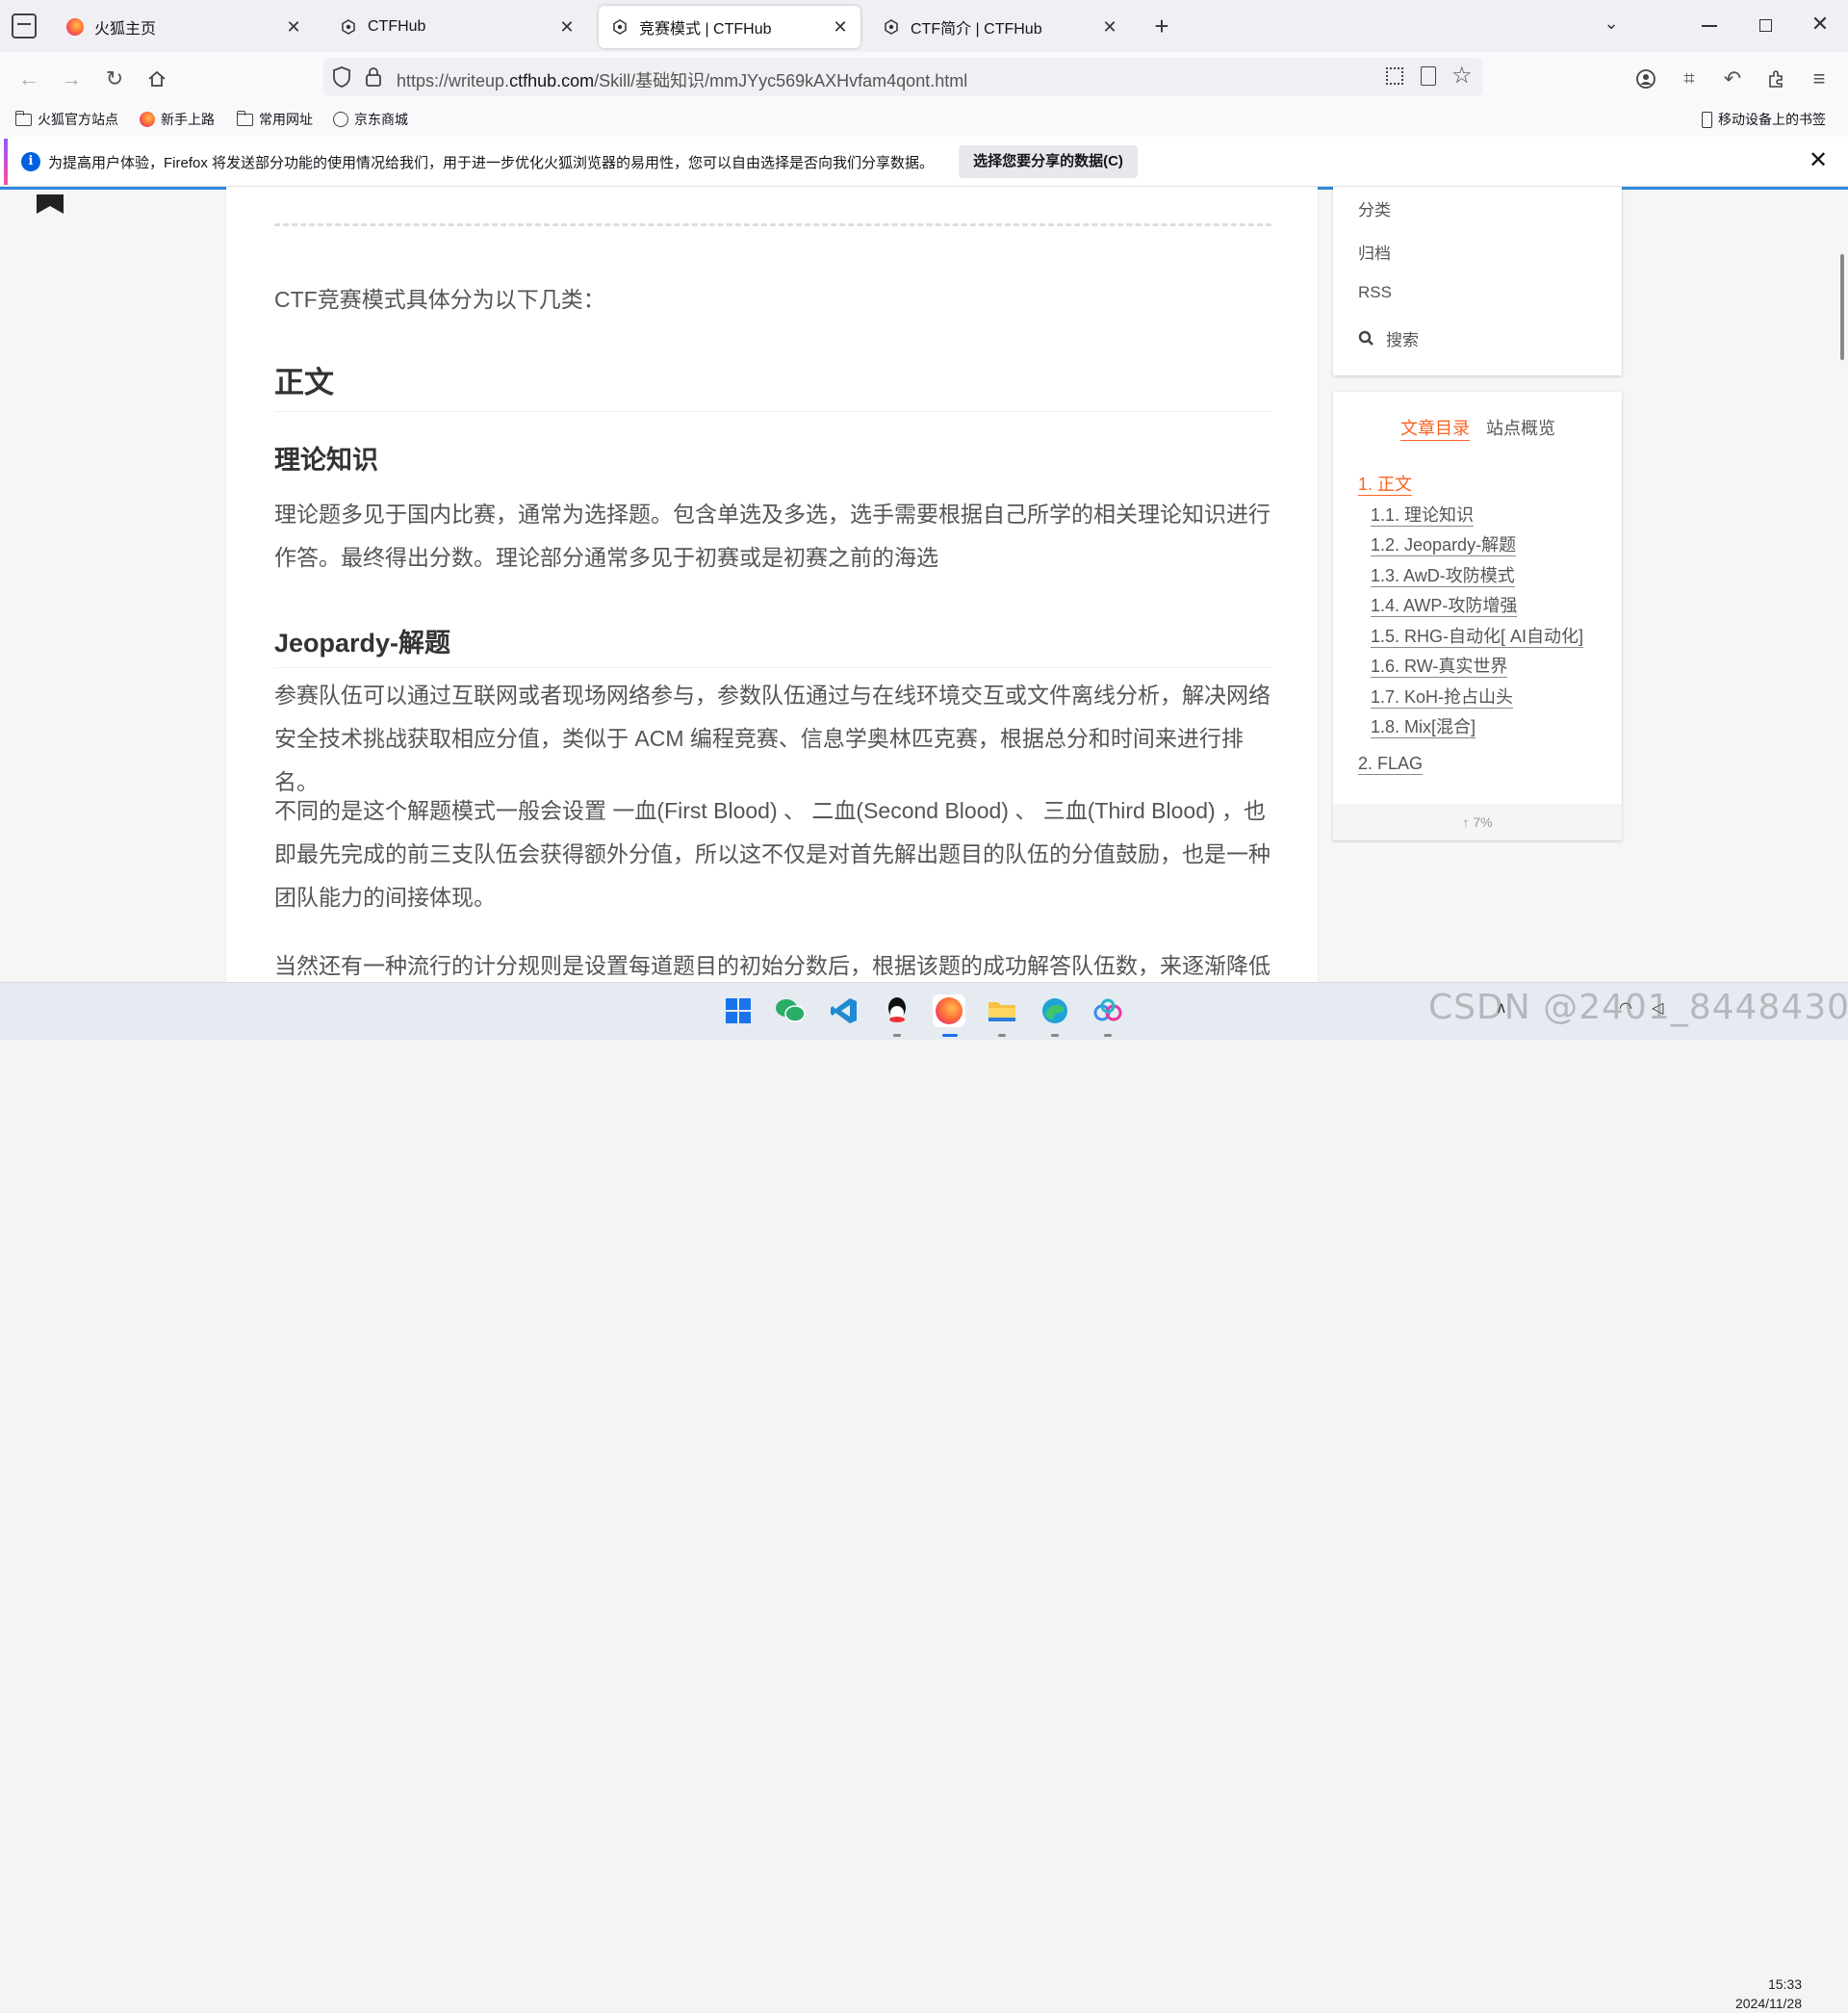  What do you see at coordinates (1520, 428) in the screenshot?
I see `toc-tab-overview: 站点概览` at bounding box center [1520, 428].